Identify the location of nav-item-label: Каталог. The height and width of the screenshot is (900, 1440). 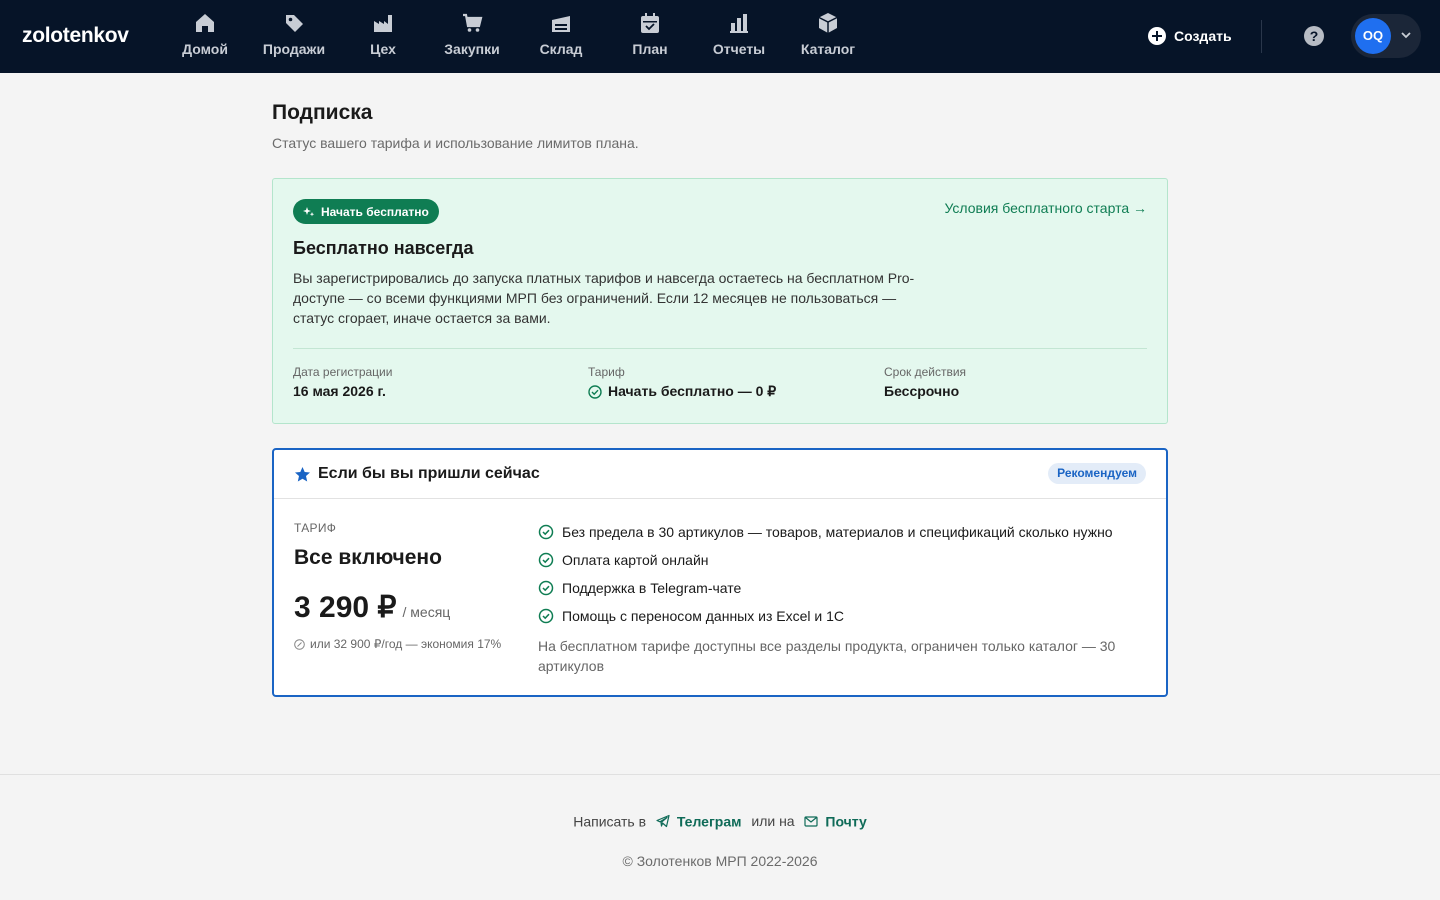
(828, 49).